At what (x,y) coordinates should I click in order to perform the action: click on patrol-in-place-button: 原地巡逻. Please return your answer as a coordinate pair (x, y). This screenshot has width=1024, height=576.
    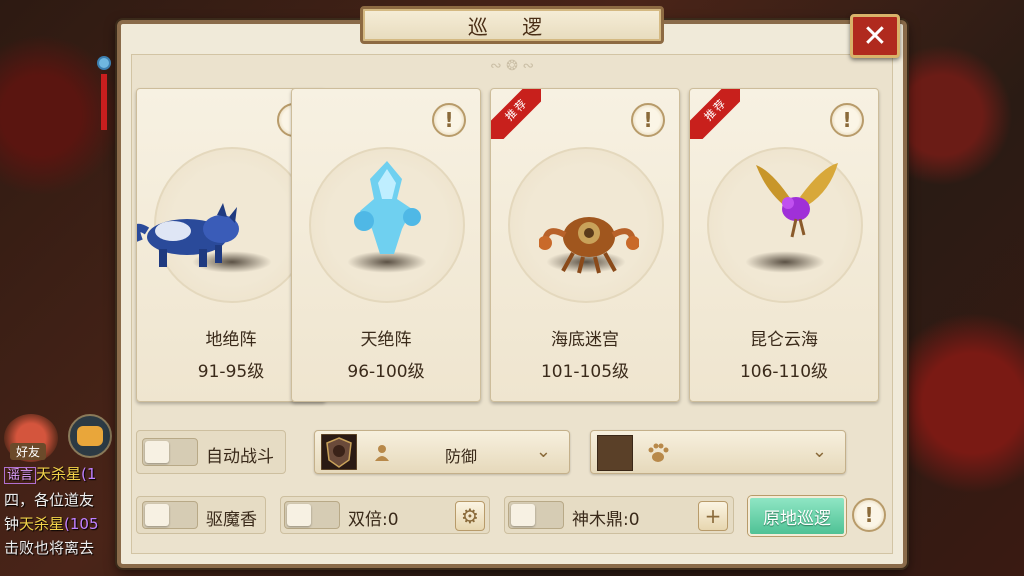
    Looking at the image, I should click on (797, 516).